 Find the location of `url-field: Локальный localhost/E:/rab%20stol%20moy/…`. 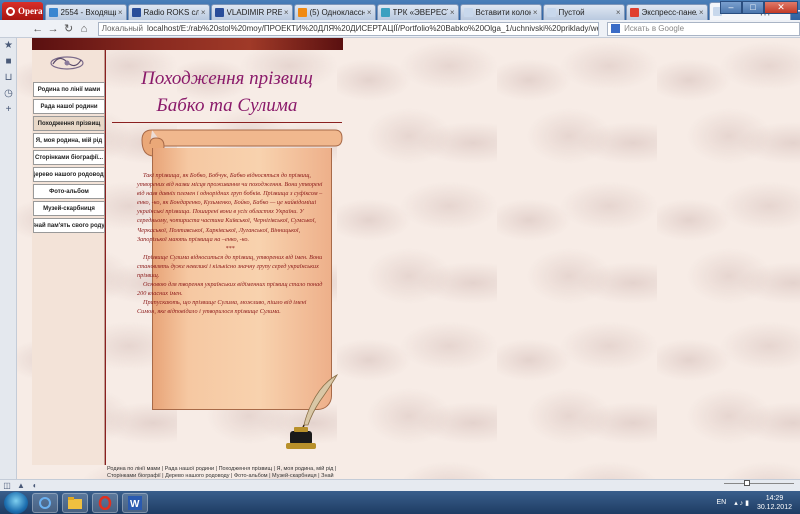

url-field: Локальный localhost/E:/rab%20stol%20moy/… is located at coordinates (348, 28).